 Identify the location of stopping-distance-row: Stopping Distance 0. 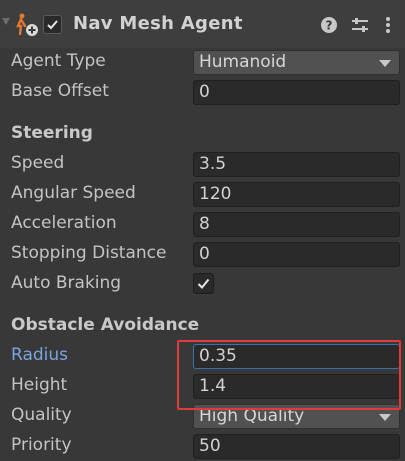
(202, 254).